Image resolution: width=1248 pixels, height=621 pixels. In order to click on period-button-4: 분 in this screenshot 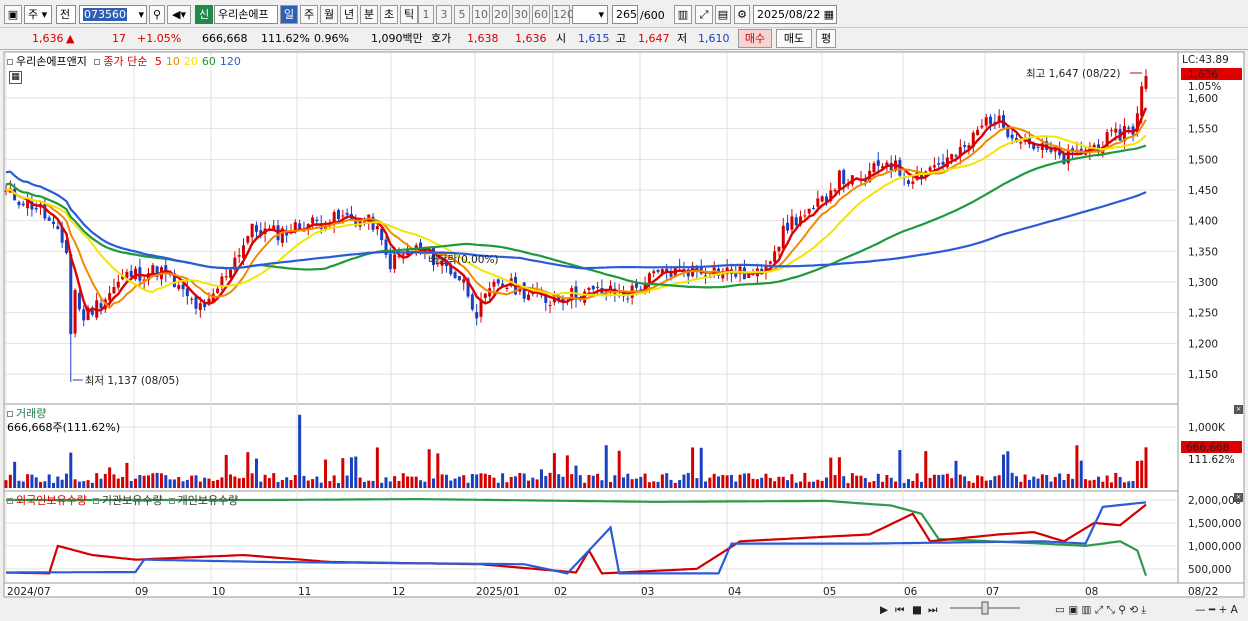, I will do `click(369, 14)`.